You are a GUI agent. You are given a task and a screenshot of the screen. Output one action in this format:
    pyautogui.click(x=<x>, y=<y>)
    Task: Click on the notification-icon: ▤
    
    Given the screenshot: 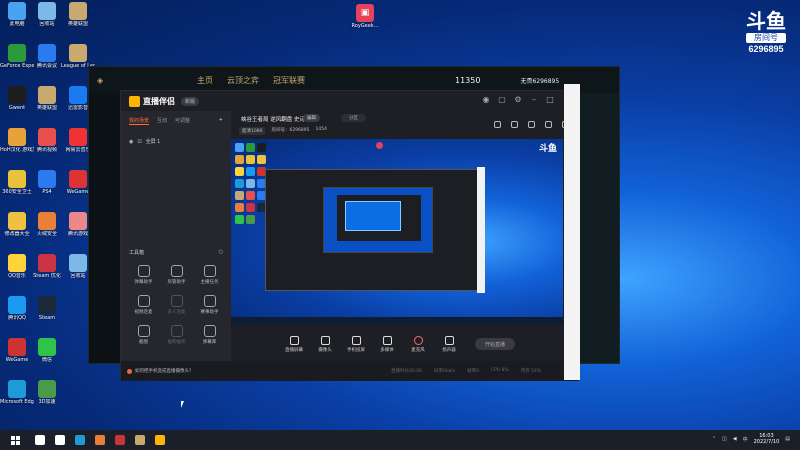 What is the action you would take?
    pyautogui.click(x=787, y=439)
    